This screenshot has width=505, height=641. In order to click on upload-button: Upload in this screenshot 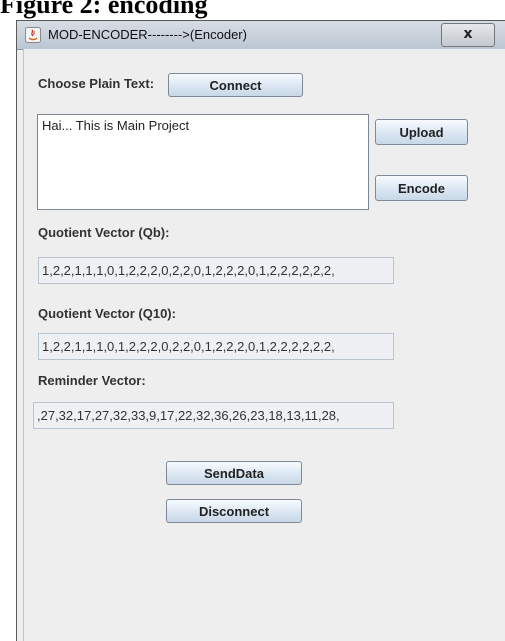, I will do `click(421, 132)`.